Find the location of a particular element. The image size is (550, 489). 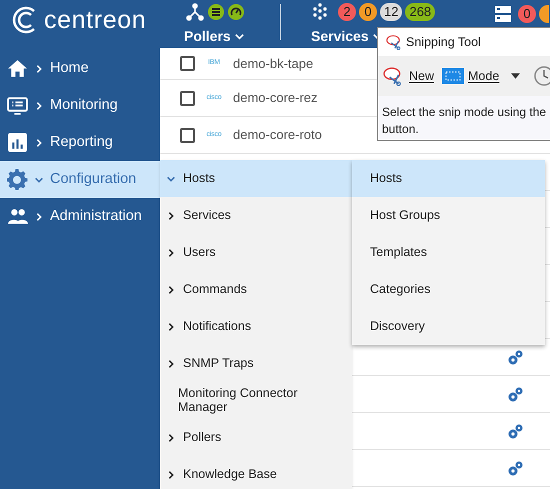

users-icon is located at coordinates (17, 216).